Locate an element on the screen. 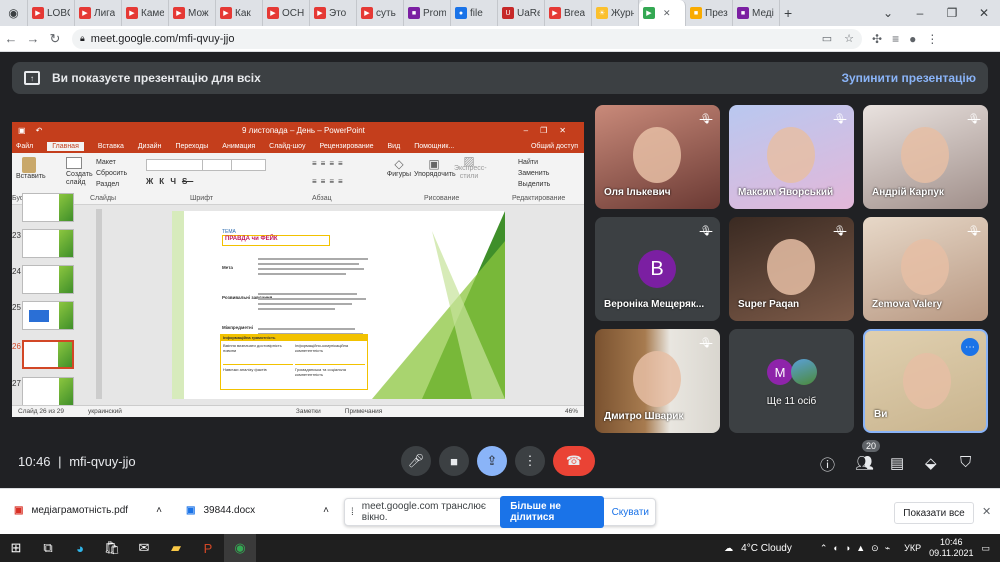 This screenshot has height=562, width=1000. download-item-pdf: ▣ медіаграмотність.pdf ˄ is located at coordinates (88, 510).